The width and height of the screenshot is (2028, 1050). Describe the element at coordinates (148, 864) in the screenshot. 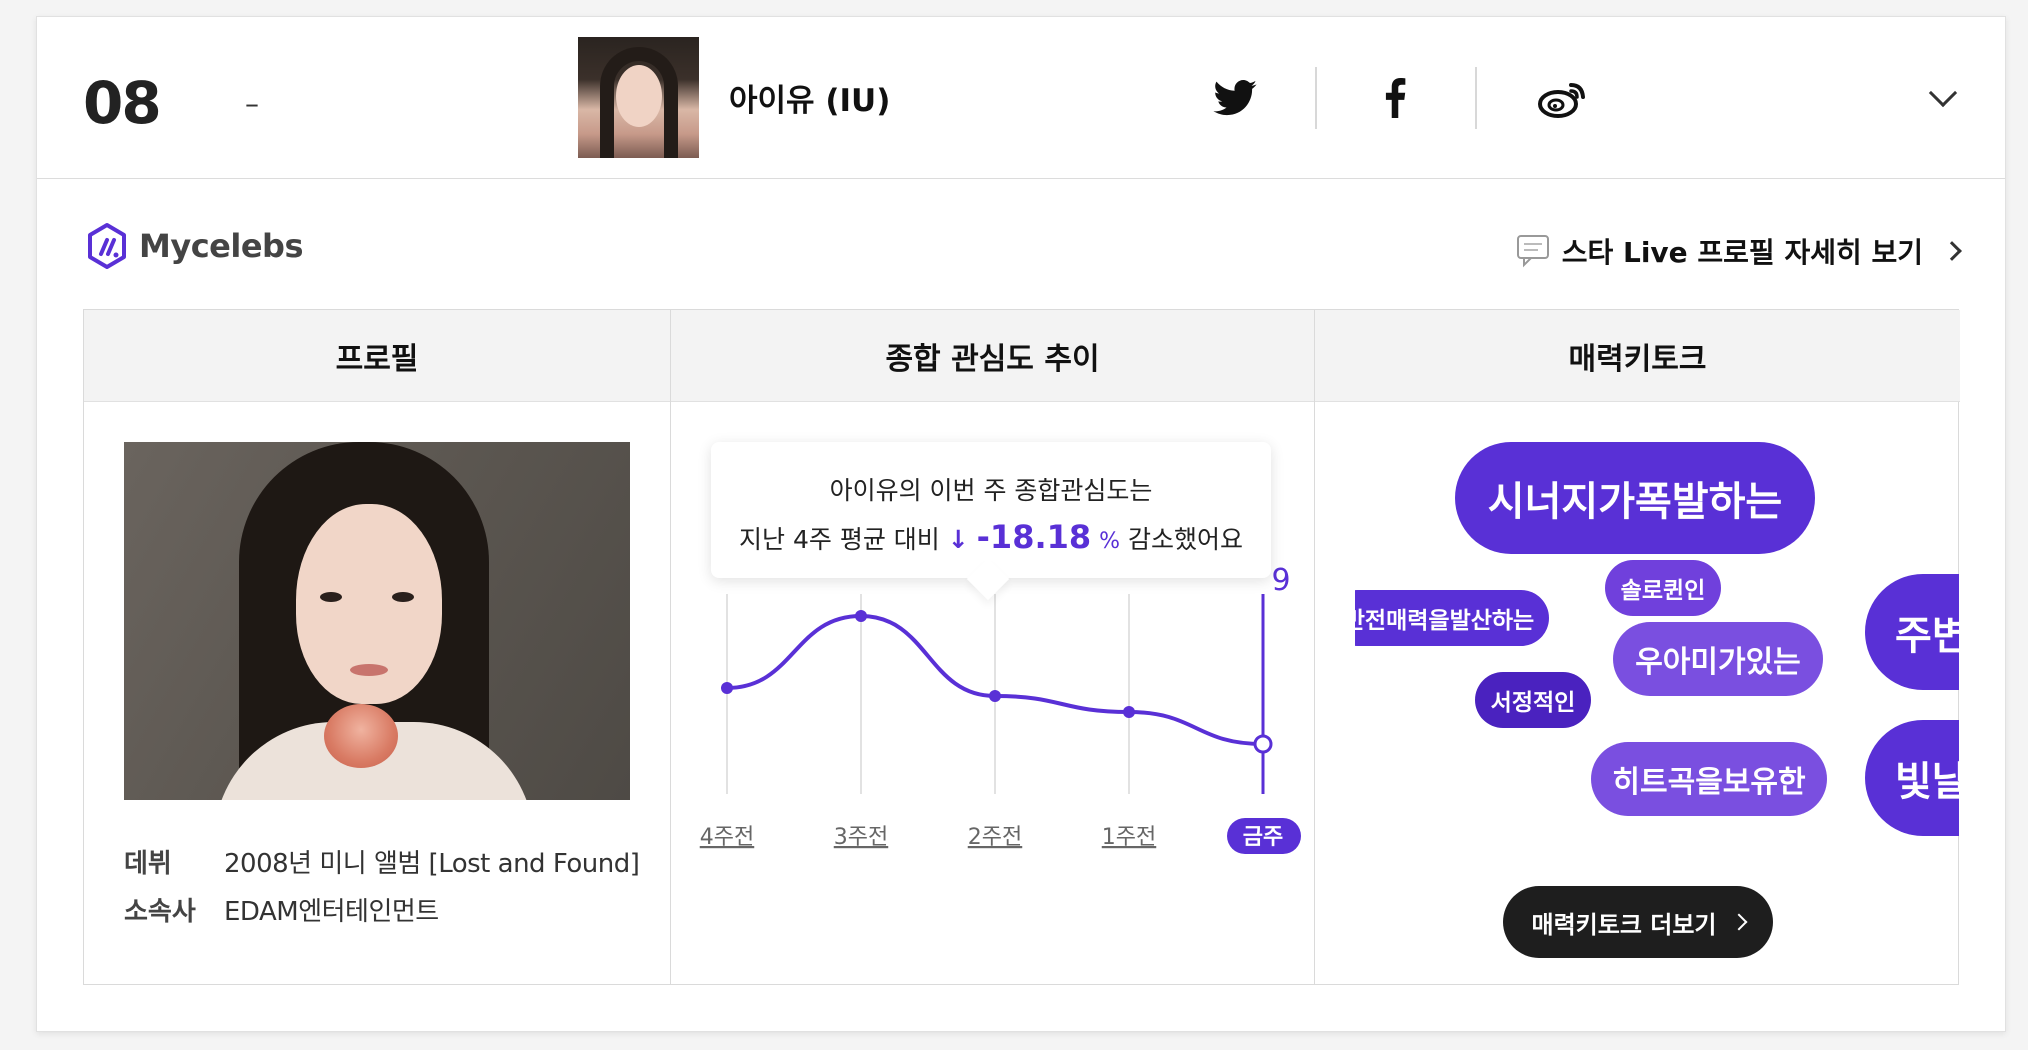

I see `profile-key: 데뷔` at that location.